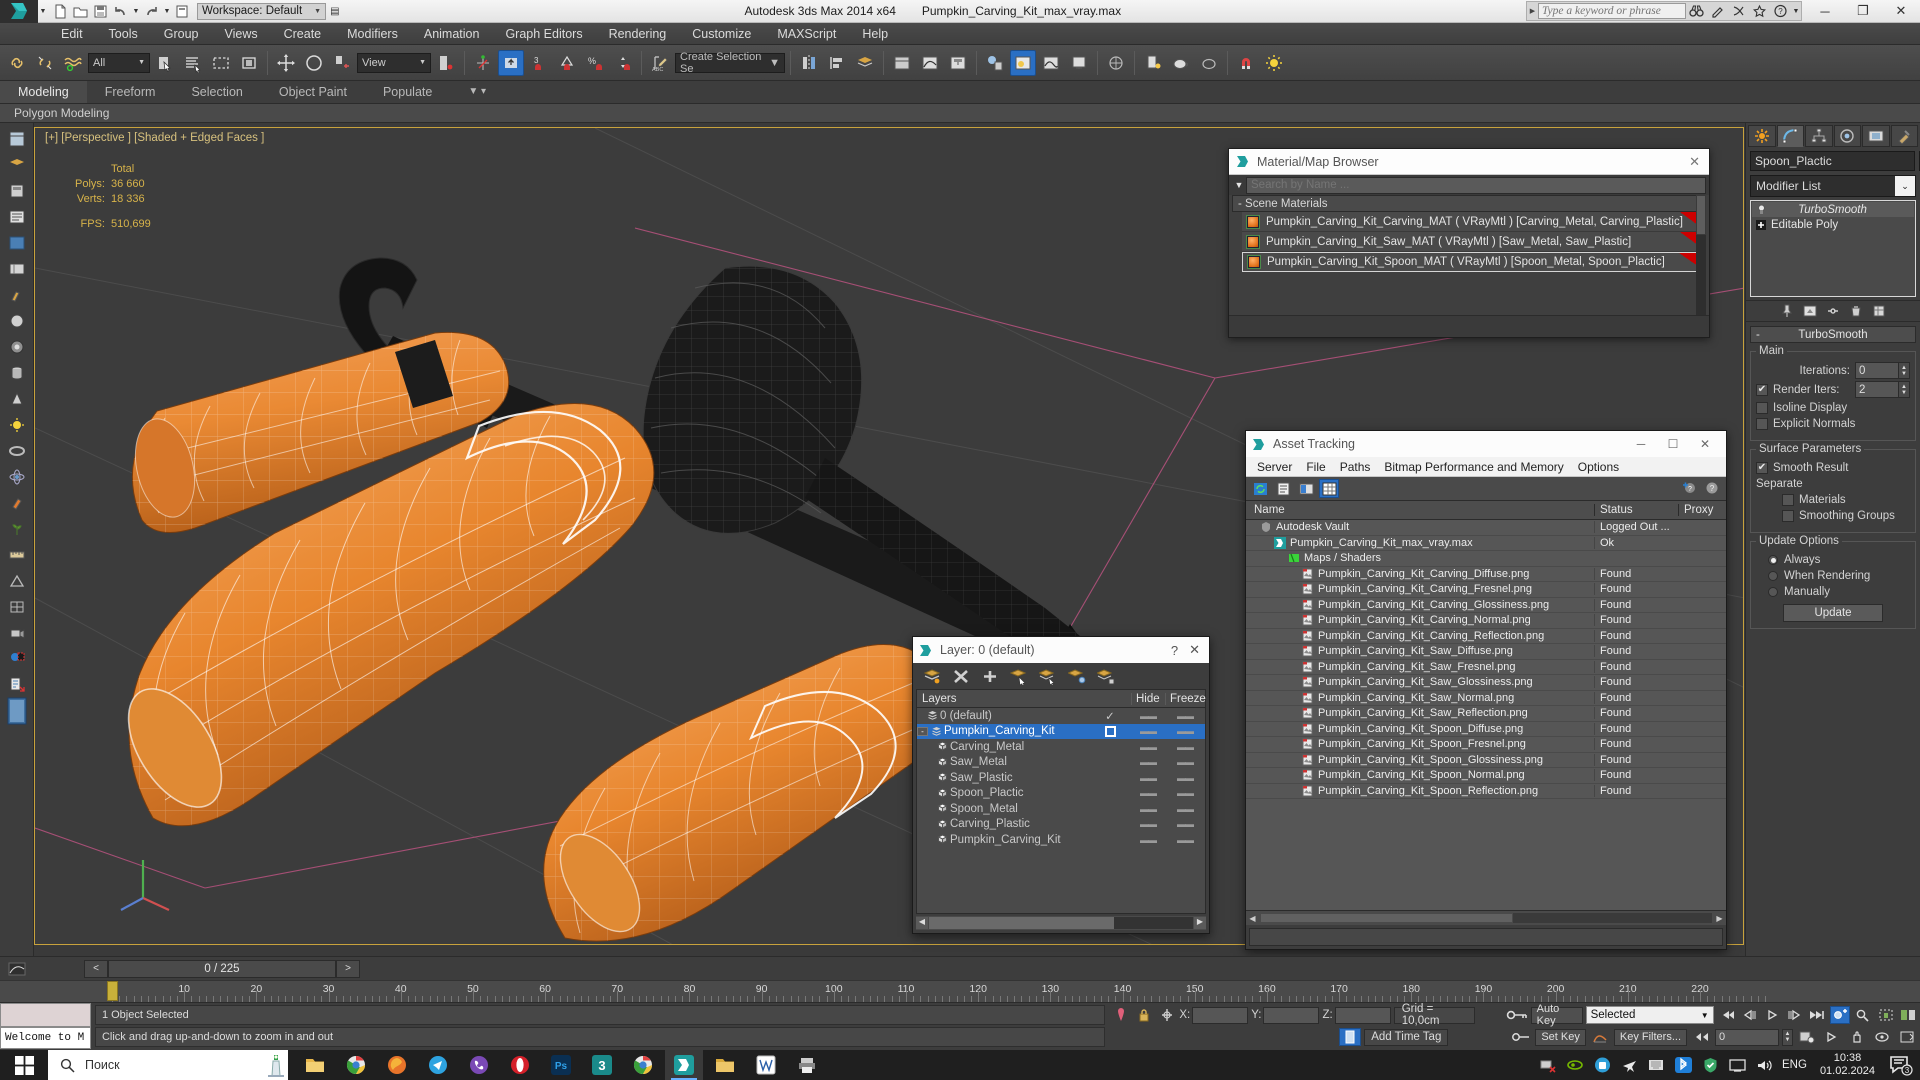 This screenshot has width=1920, height=1080. Describe the element at coordinates (17, 580) in the screenshot. I see `tool-helper-icon` at that location.